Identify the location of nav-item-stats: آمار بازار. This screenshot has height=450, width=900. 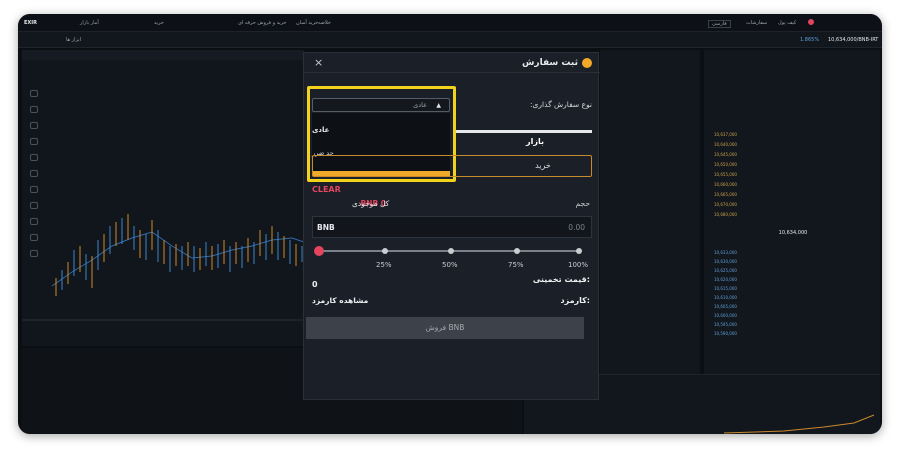
(89, 23).